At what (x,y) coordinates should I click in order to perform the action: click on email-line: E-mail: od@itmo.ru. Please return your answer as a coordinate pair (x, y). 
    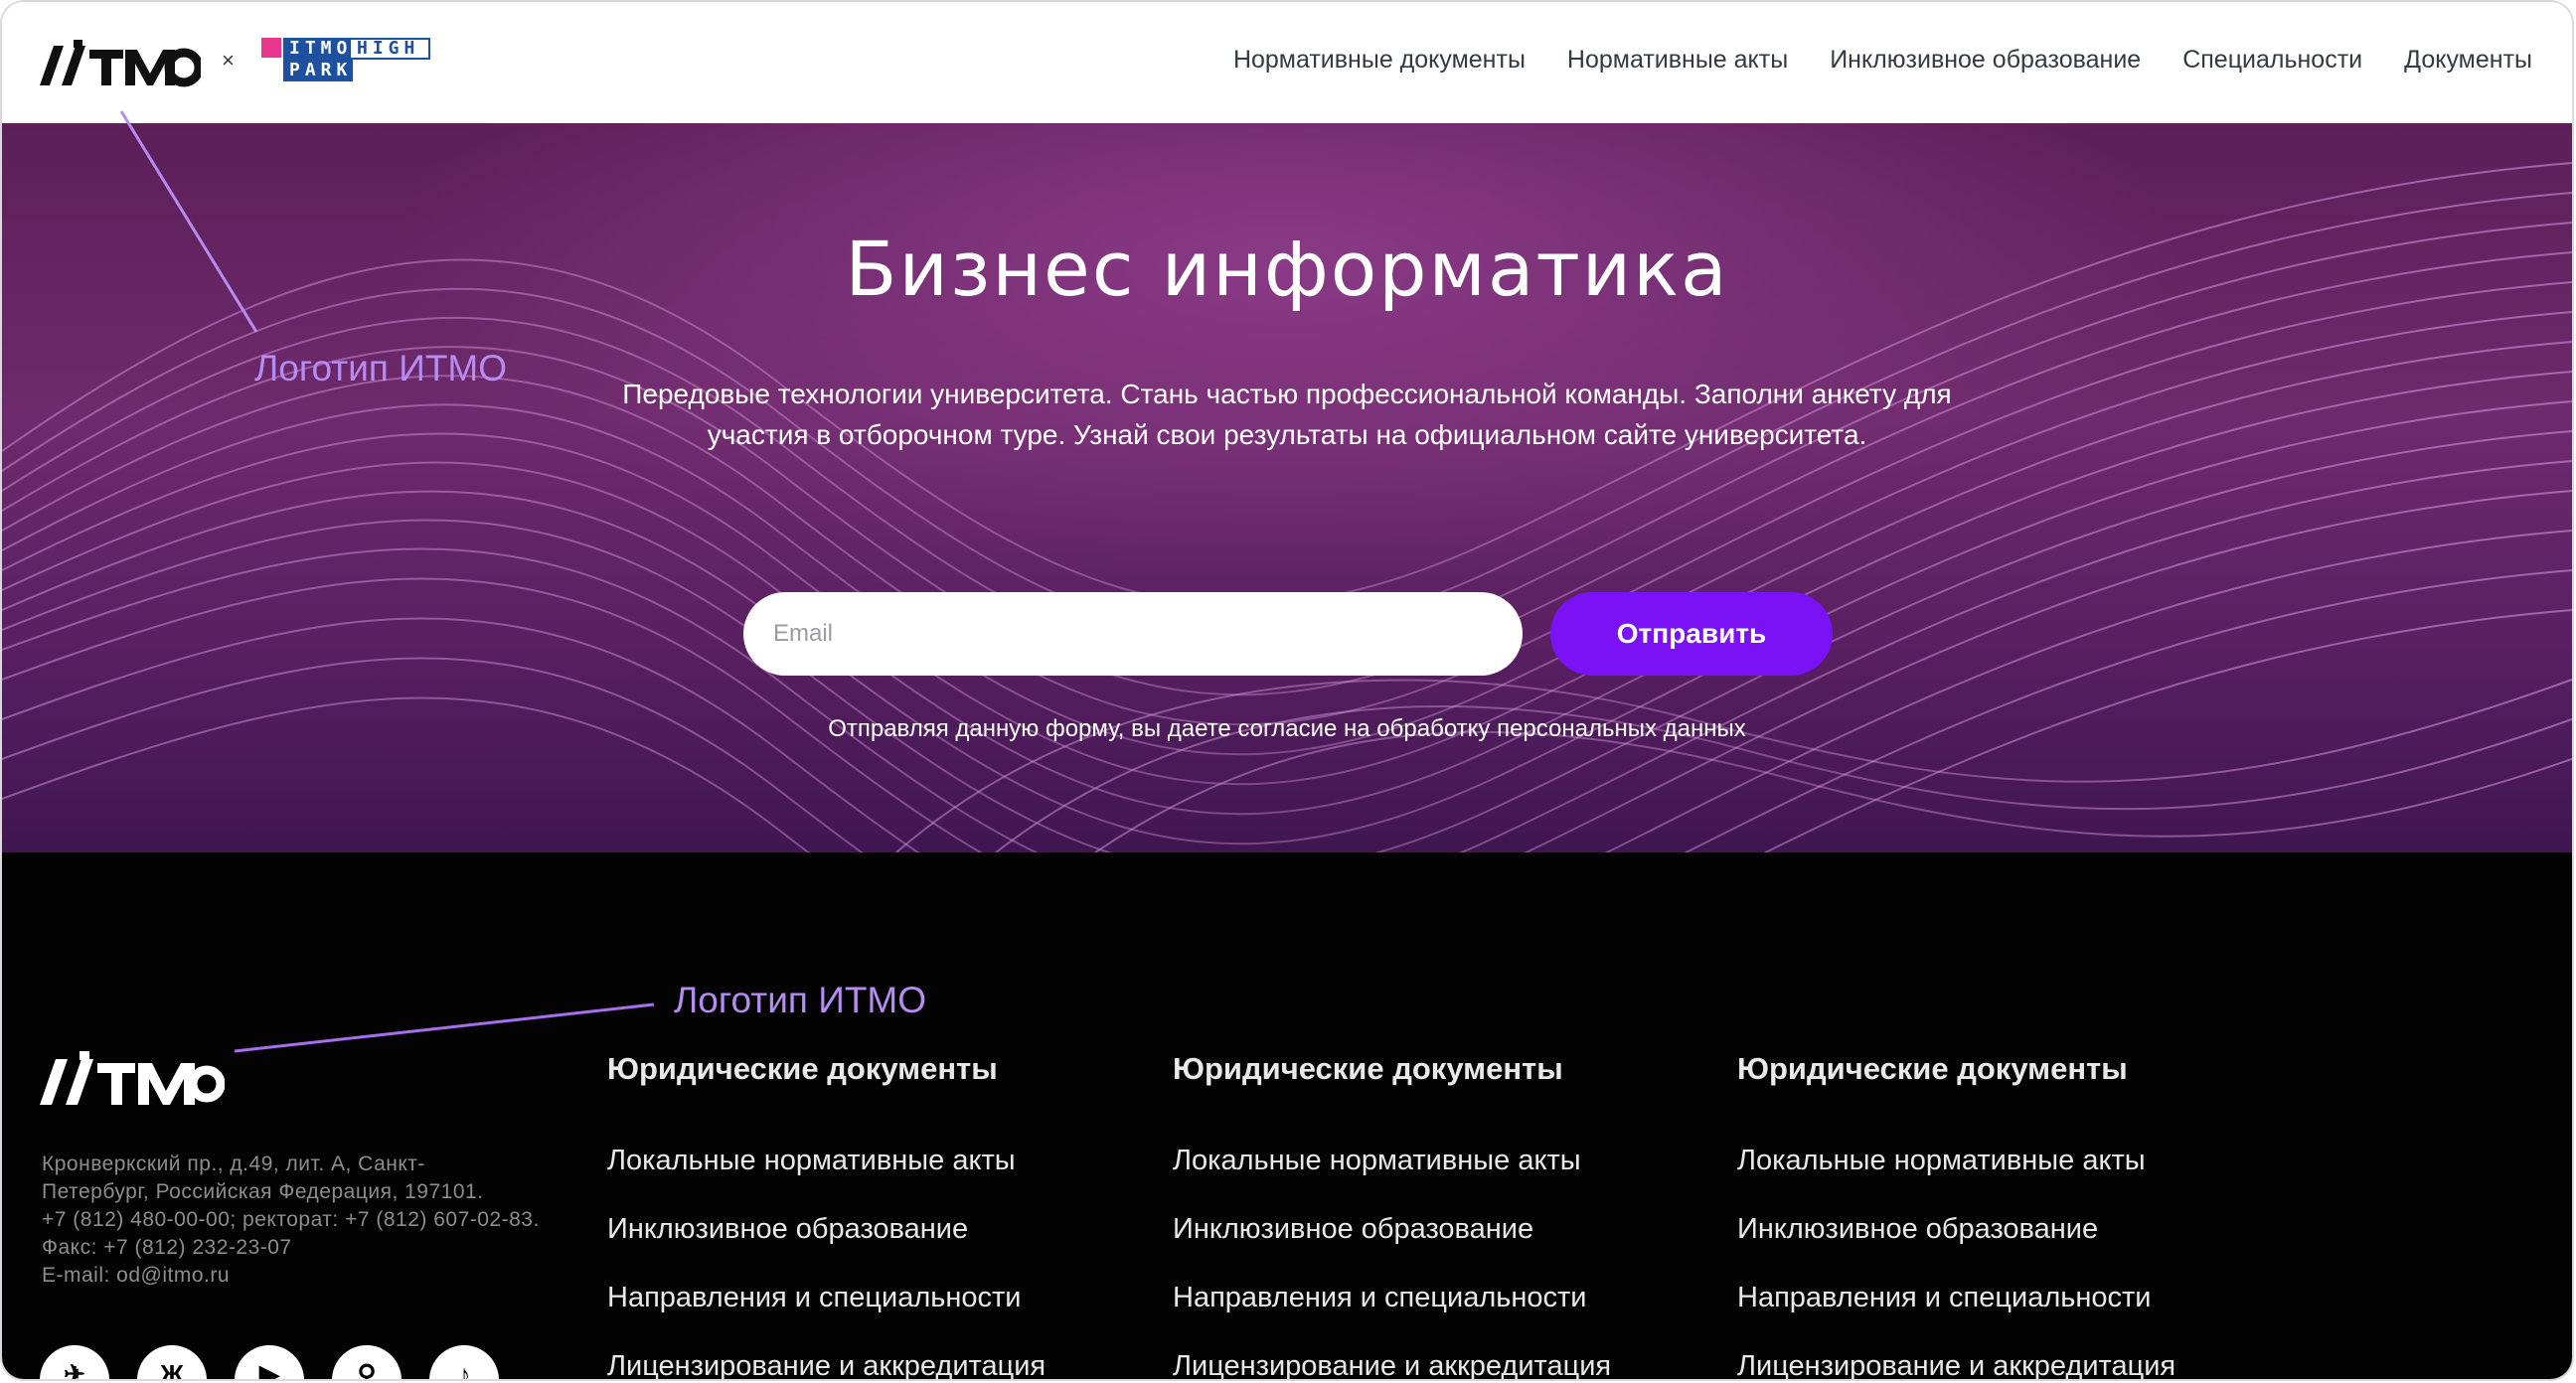
    Looking at the image, I should click on (136, 1276).